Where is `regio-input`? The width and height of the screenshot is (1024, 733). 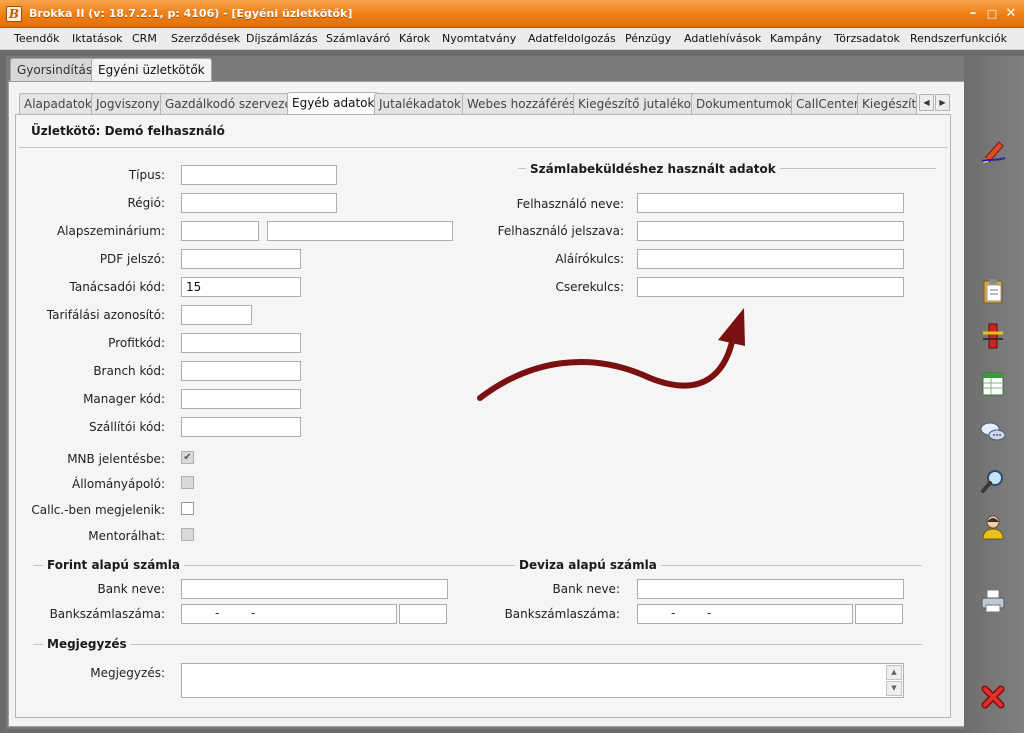 regio-input is located at coordinates (259, 203).